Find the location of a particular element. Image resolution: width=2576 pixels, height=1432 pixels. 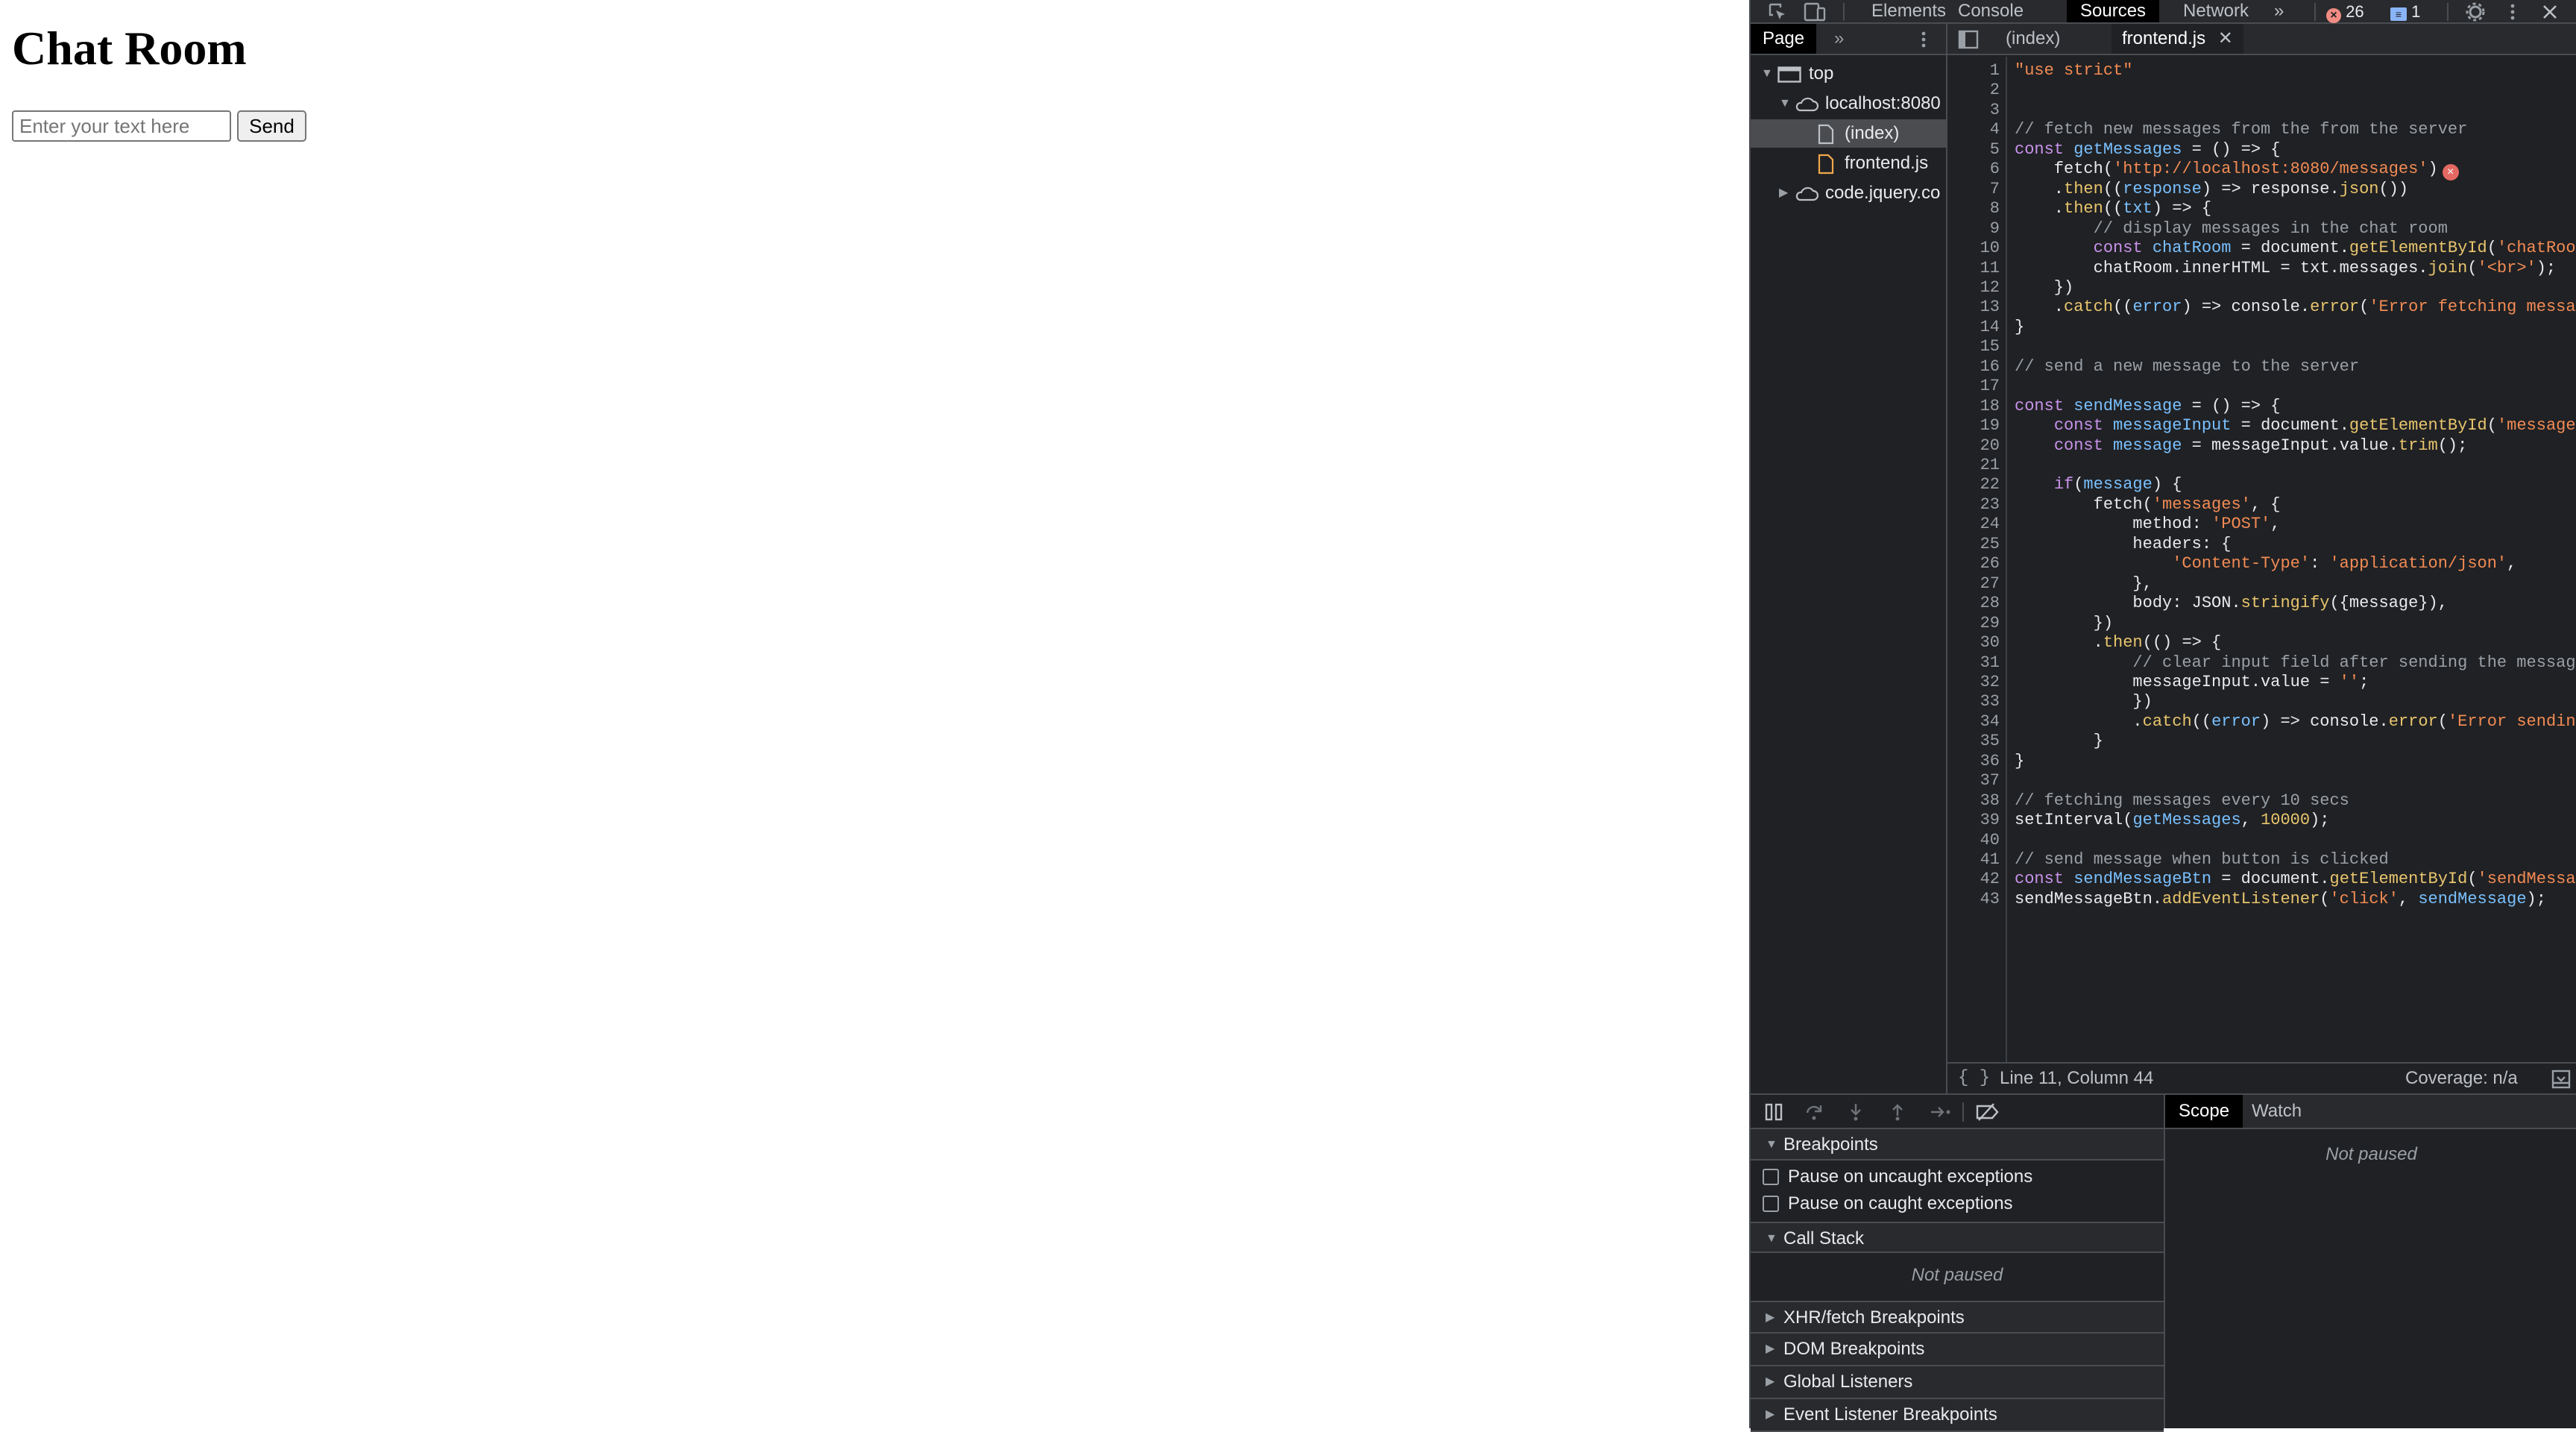

pause-icon is located at coordinates (1773, 1112).